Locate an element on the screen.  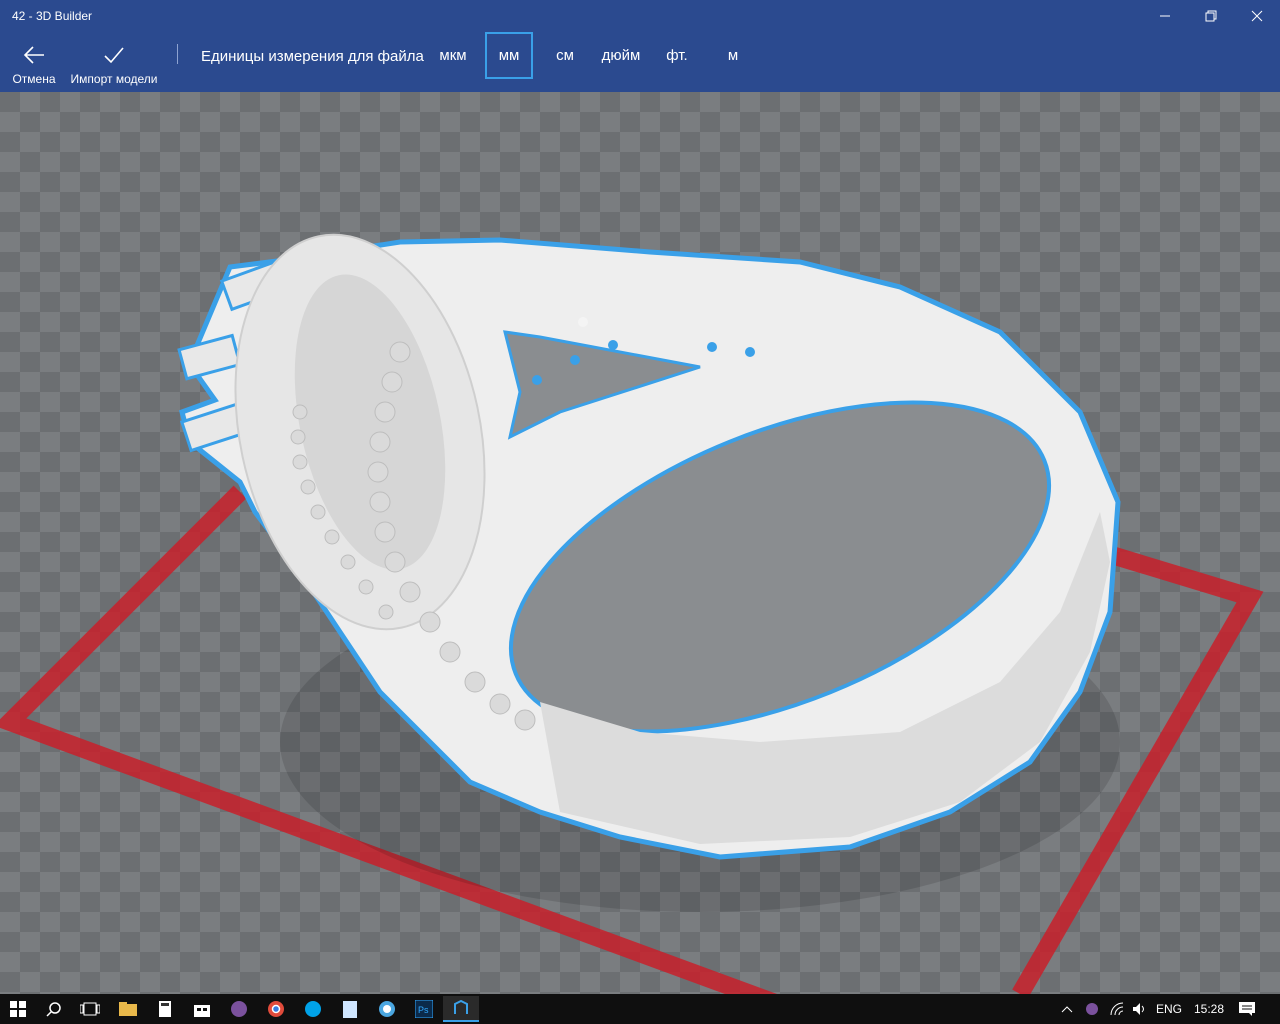
unit-option-cm: см is located at coordinates (565, 55).